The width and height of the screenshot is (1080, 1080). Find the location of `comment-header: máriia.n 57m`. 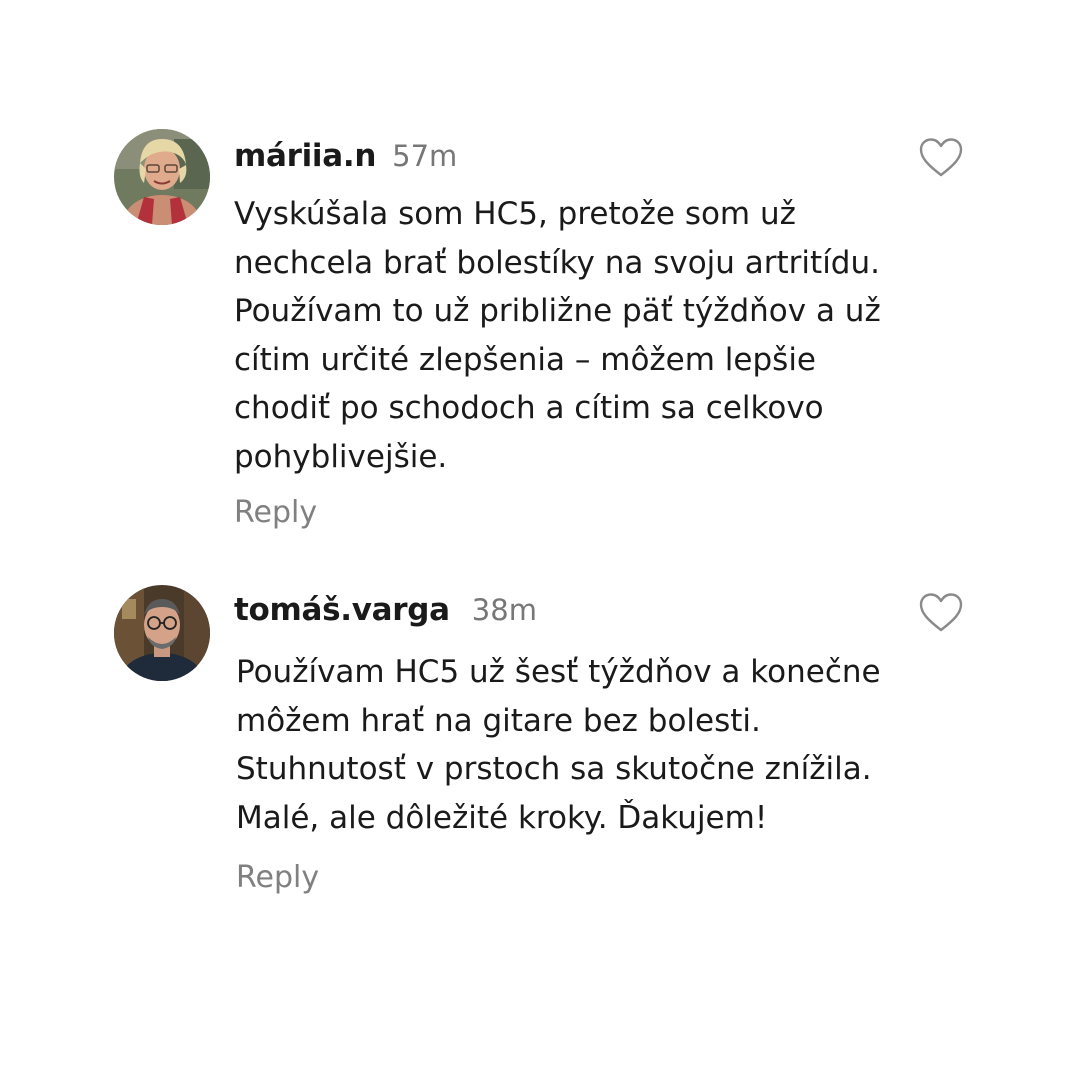

comment-header: máriia.n 57m is located at coordinates (345, 156).